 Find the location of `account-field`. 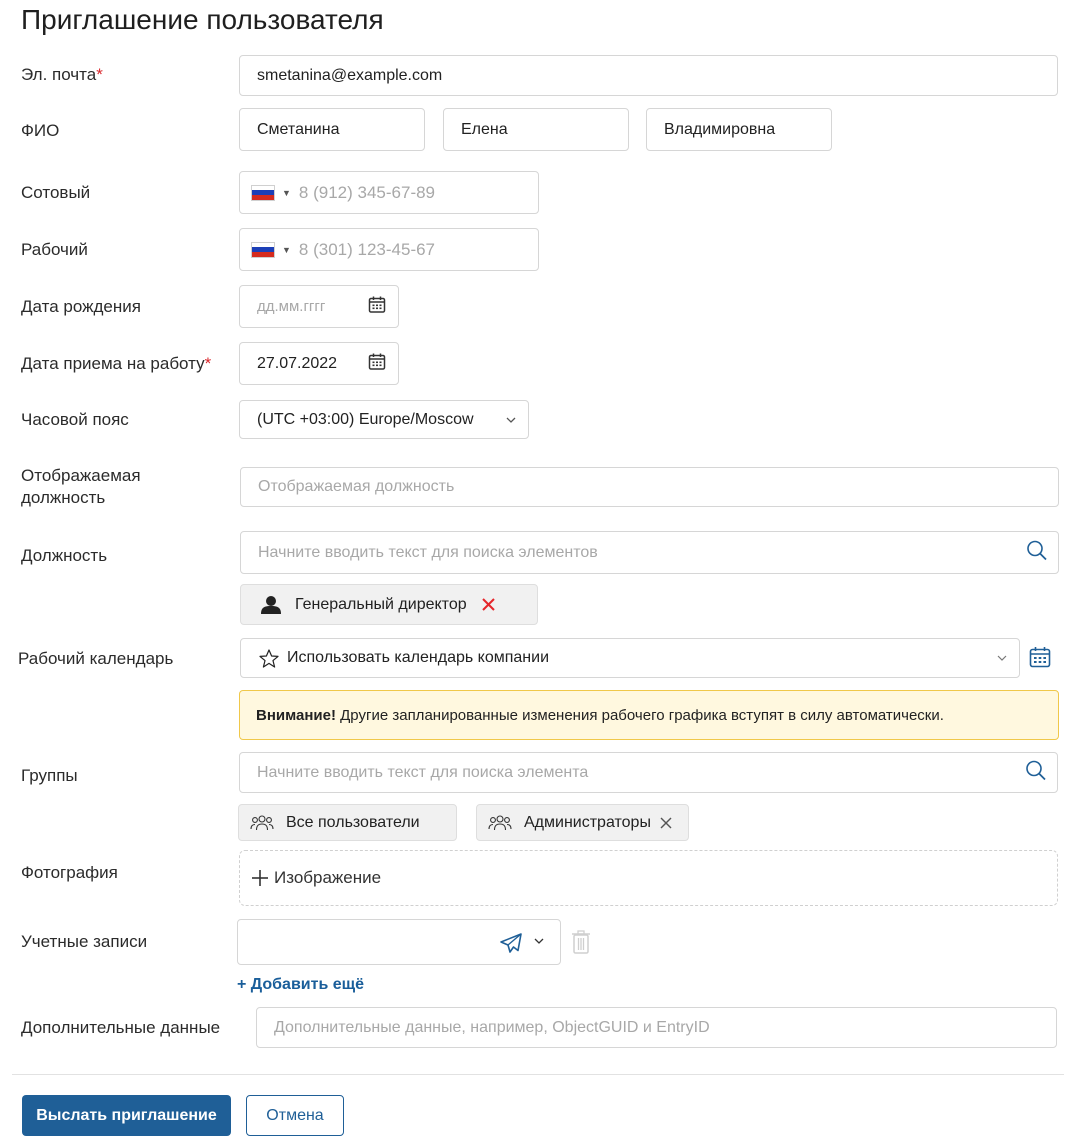

account-field is located at coordinates (399, 942).